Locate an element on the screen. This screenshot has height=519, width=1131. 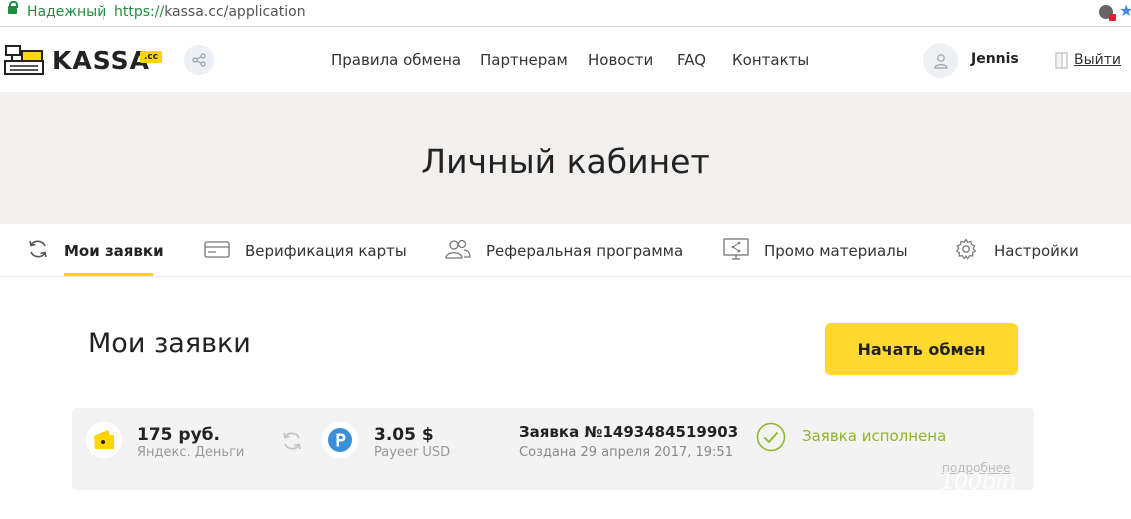
nav-item-rules: Правила обмена is located at coordinates (396, 60).